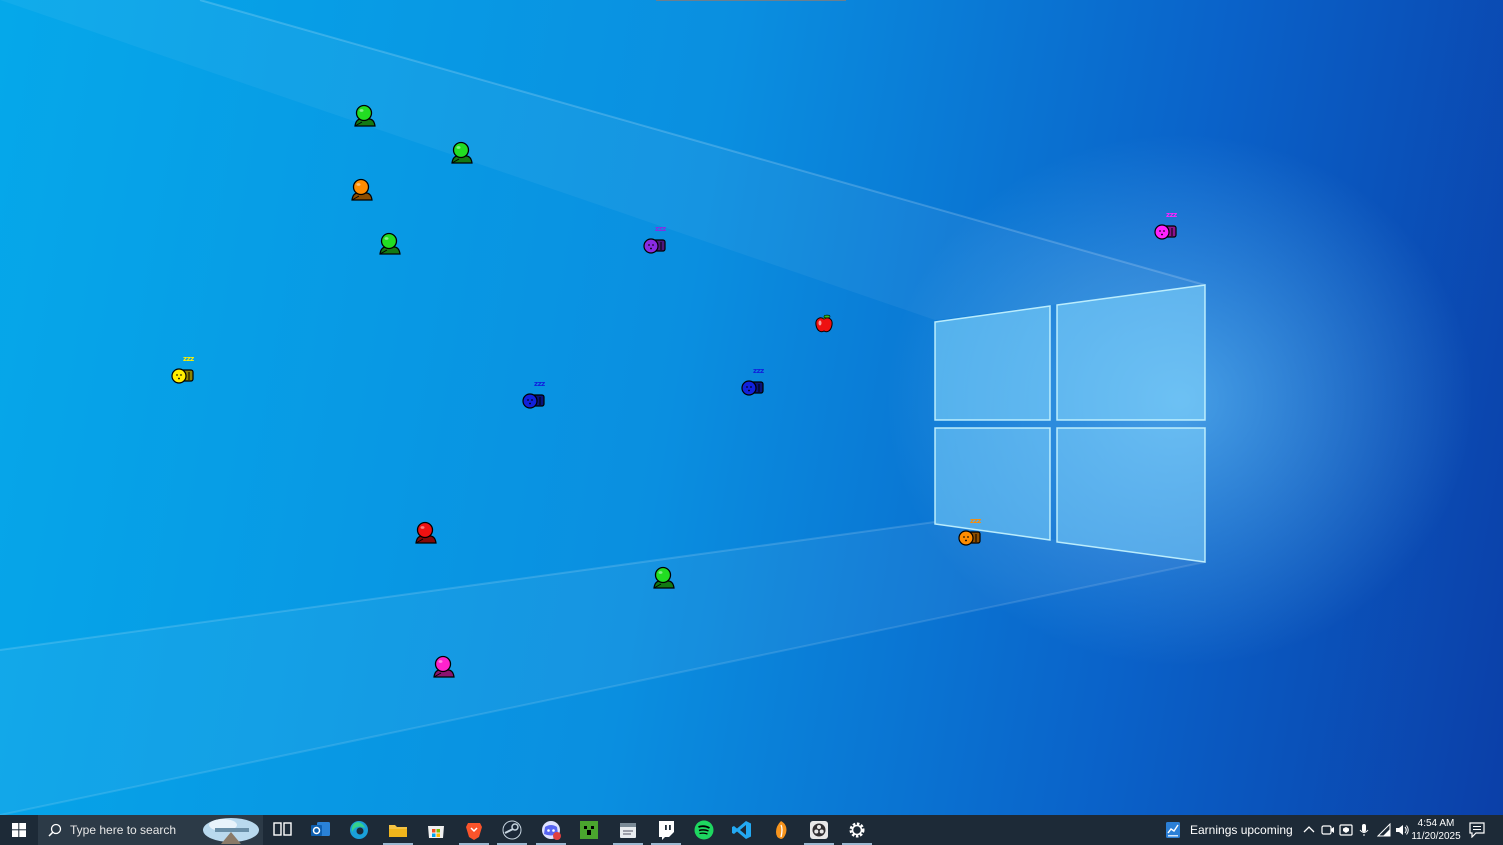 The width and height of the screenshot is (1503, 845). What do you see at coordinates (436, 830) in the screenshot?
I see `microsoft-store-icon` at bounding box center [436, 830].